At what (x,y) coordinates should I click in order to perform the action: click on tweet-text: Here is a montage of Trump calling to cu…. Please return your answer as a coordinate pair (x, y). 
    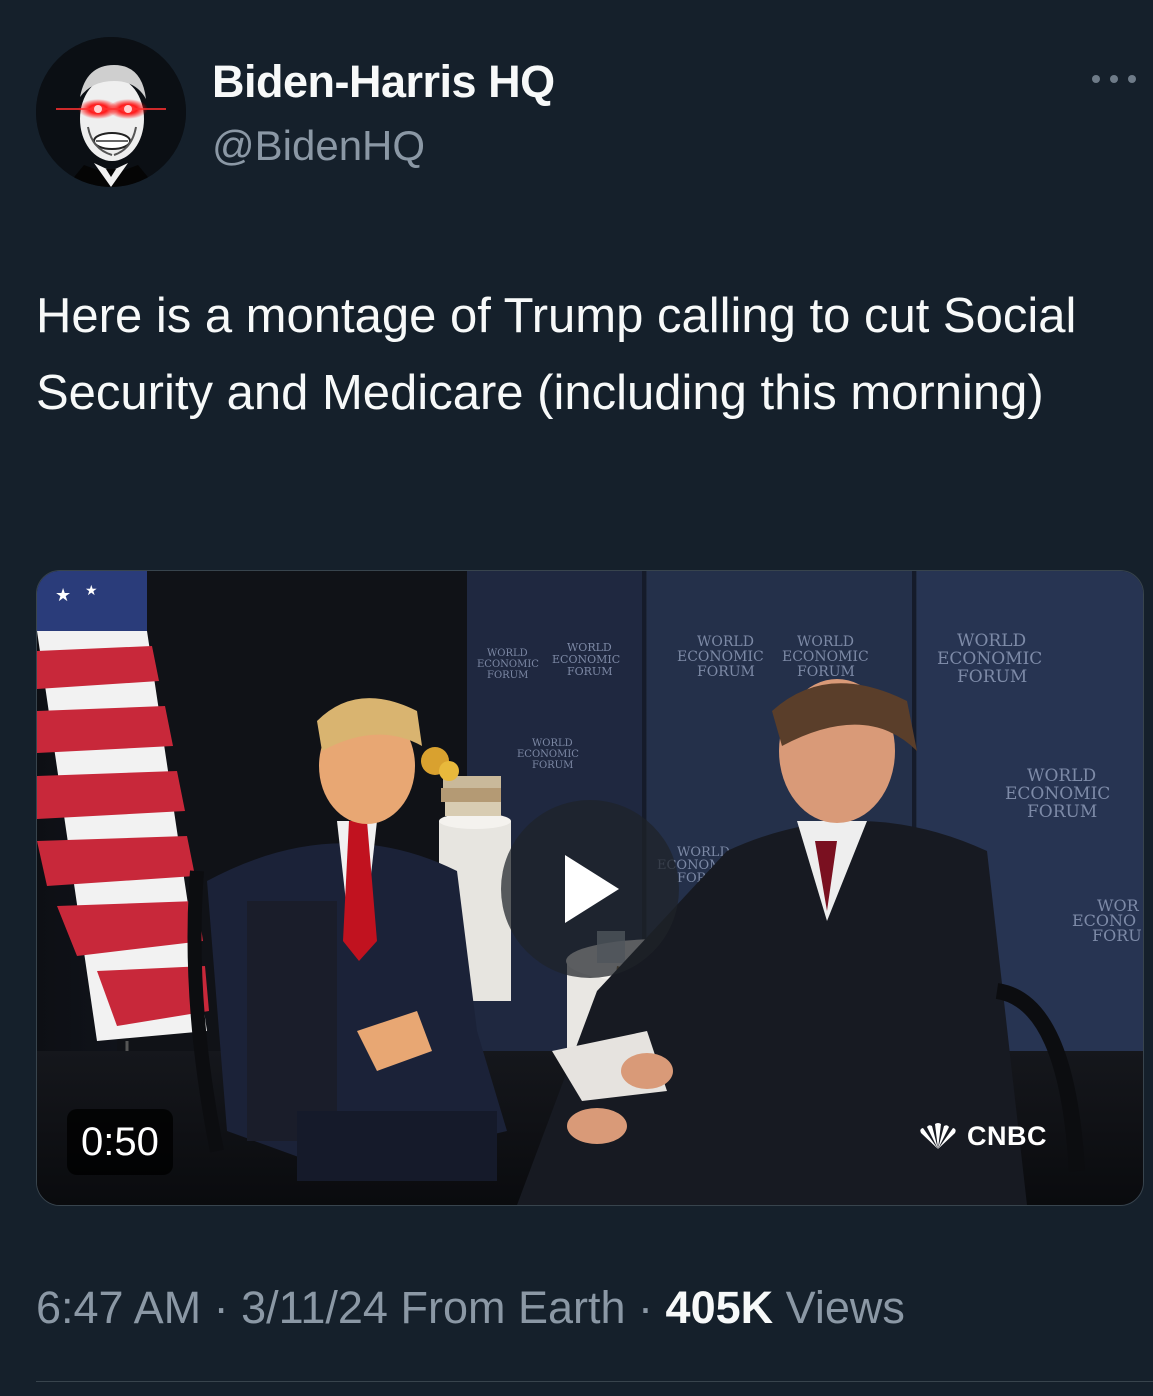
    Looking at the image, I should click on (556, 354).